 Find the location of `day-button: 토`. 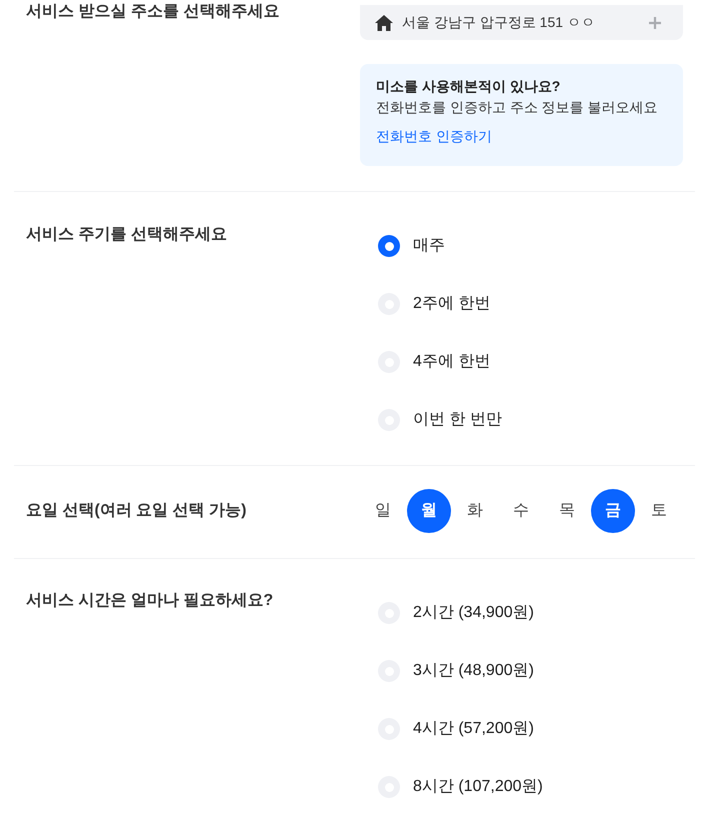

day-button: 토 is located at coordinates (659, 511).